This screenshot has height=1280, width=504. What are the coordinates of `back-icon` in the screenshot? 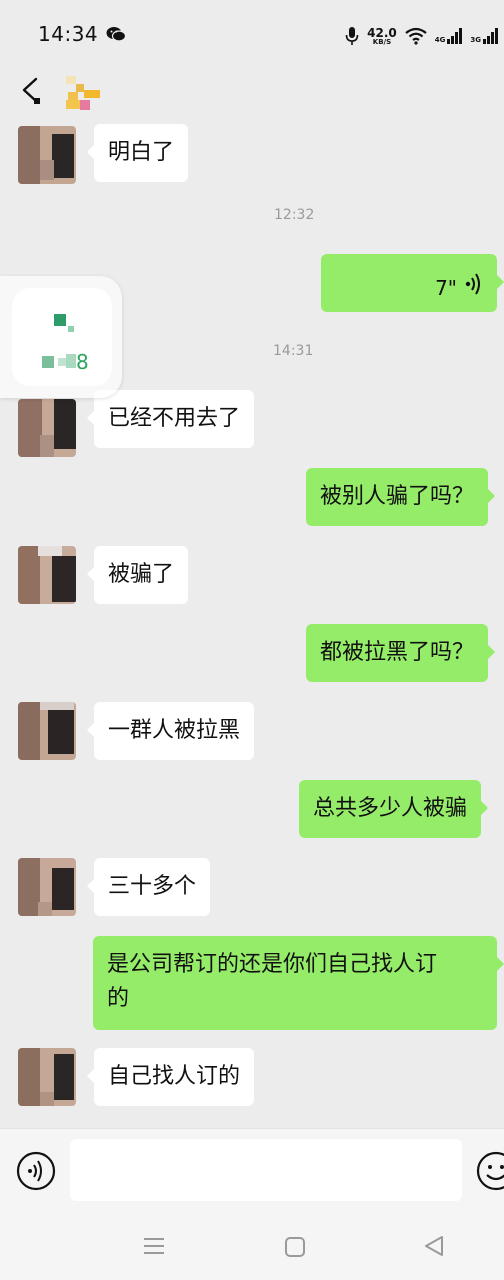 It's located at (32, 90).